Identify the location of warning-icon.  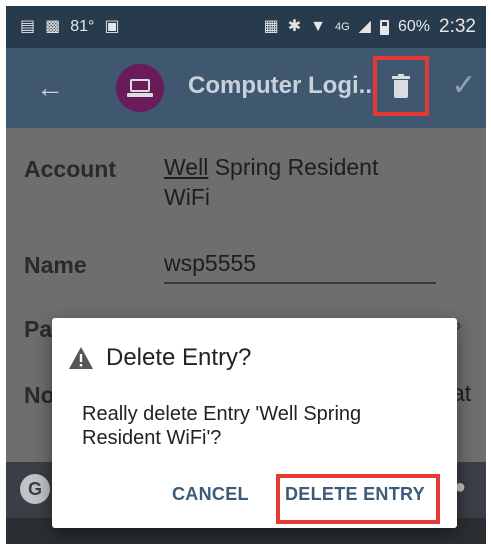
(81, 358).